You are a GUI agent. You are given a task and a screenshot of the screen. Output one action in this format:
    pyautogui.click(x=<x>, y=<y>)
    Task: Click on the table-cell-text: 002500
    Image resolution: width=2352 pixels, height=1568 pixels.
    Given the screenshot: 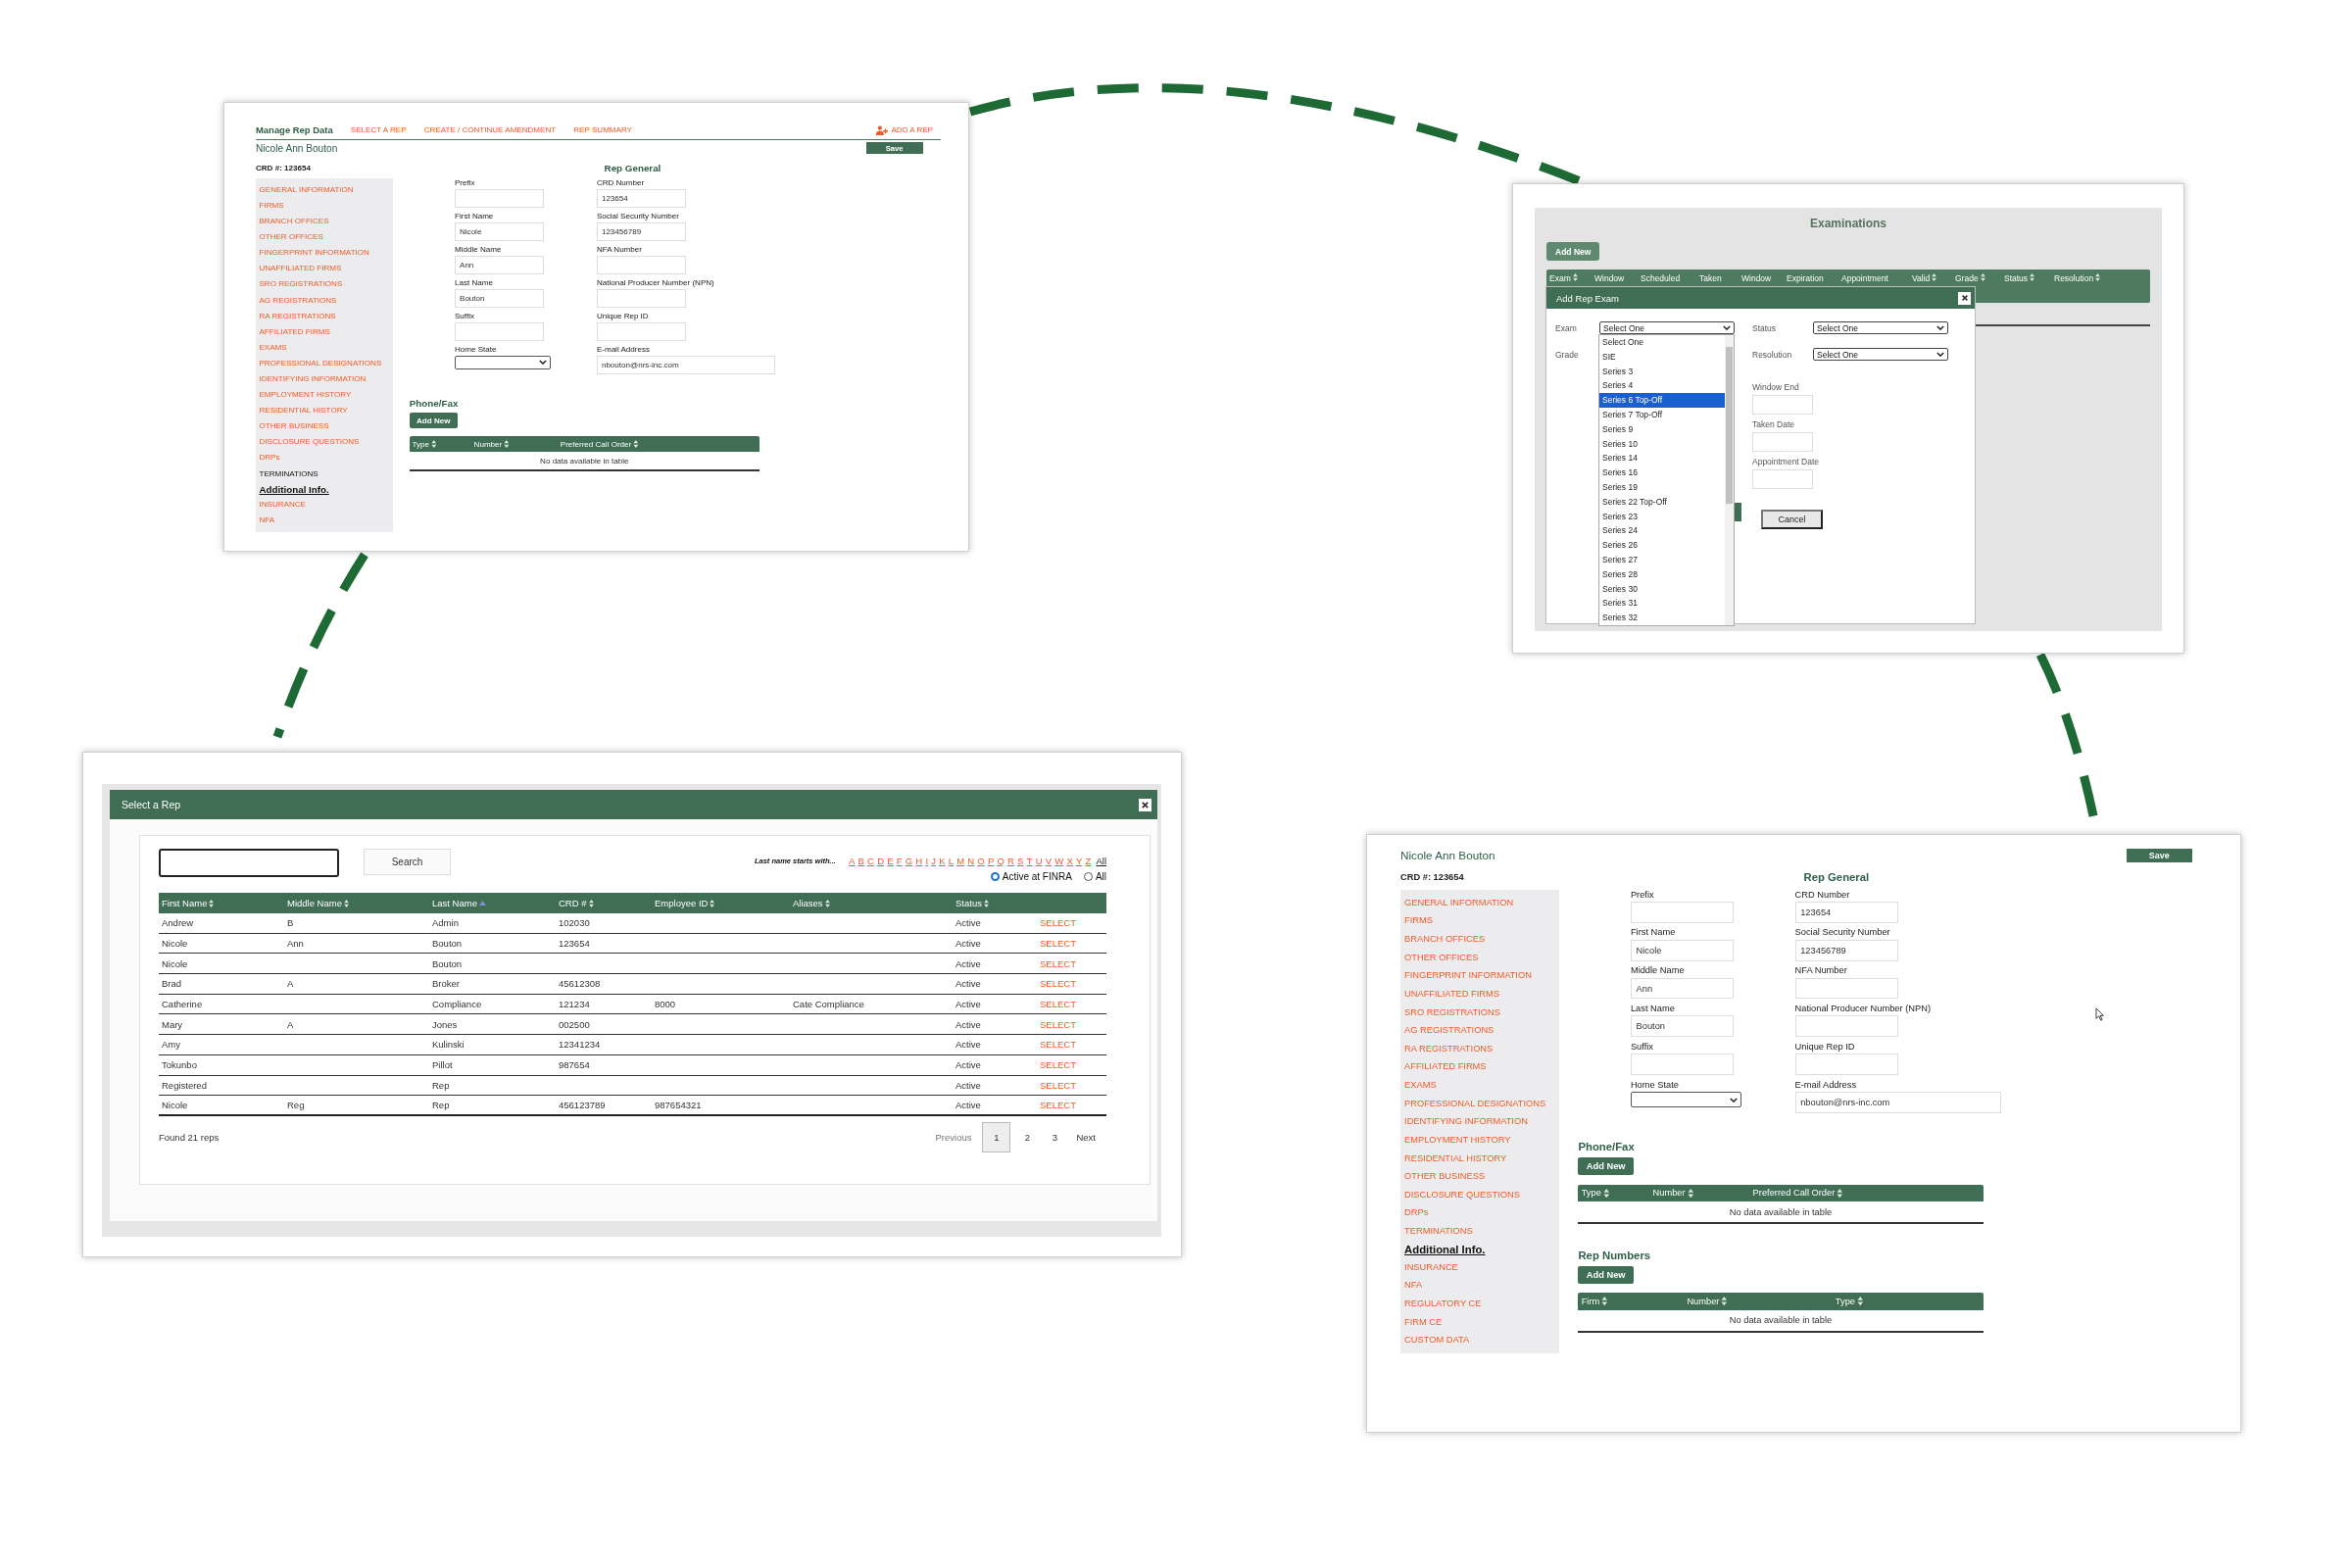 What is the action you would take?
    pyautogui.click(x=575, y=1024)
    